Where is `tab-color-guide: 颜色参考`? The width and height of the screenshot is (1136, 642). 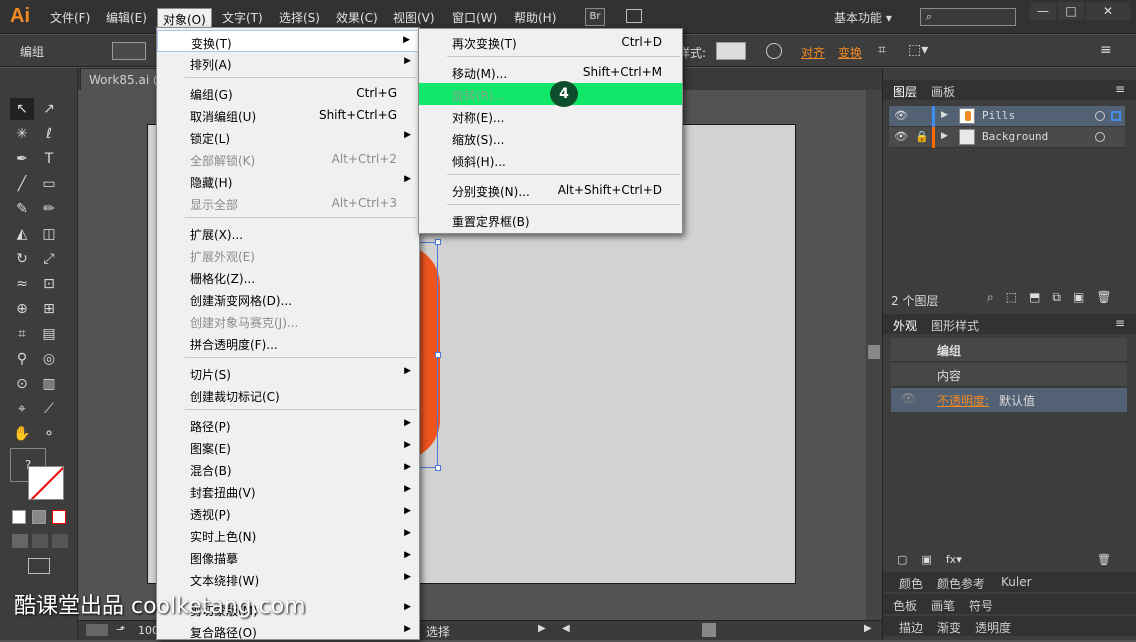 tab-color-guide: 颜色参考 is located at coordinates (961, 583).